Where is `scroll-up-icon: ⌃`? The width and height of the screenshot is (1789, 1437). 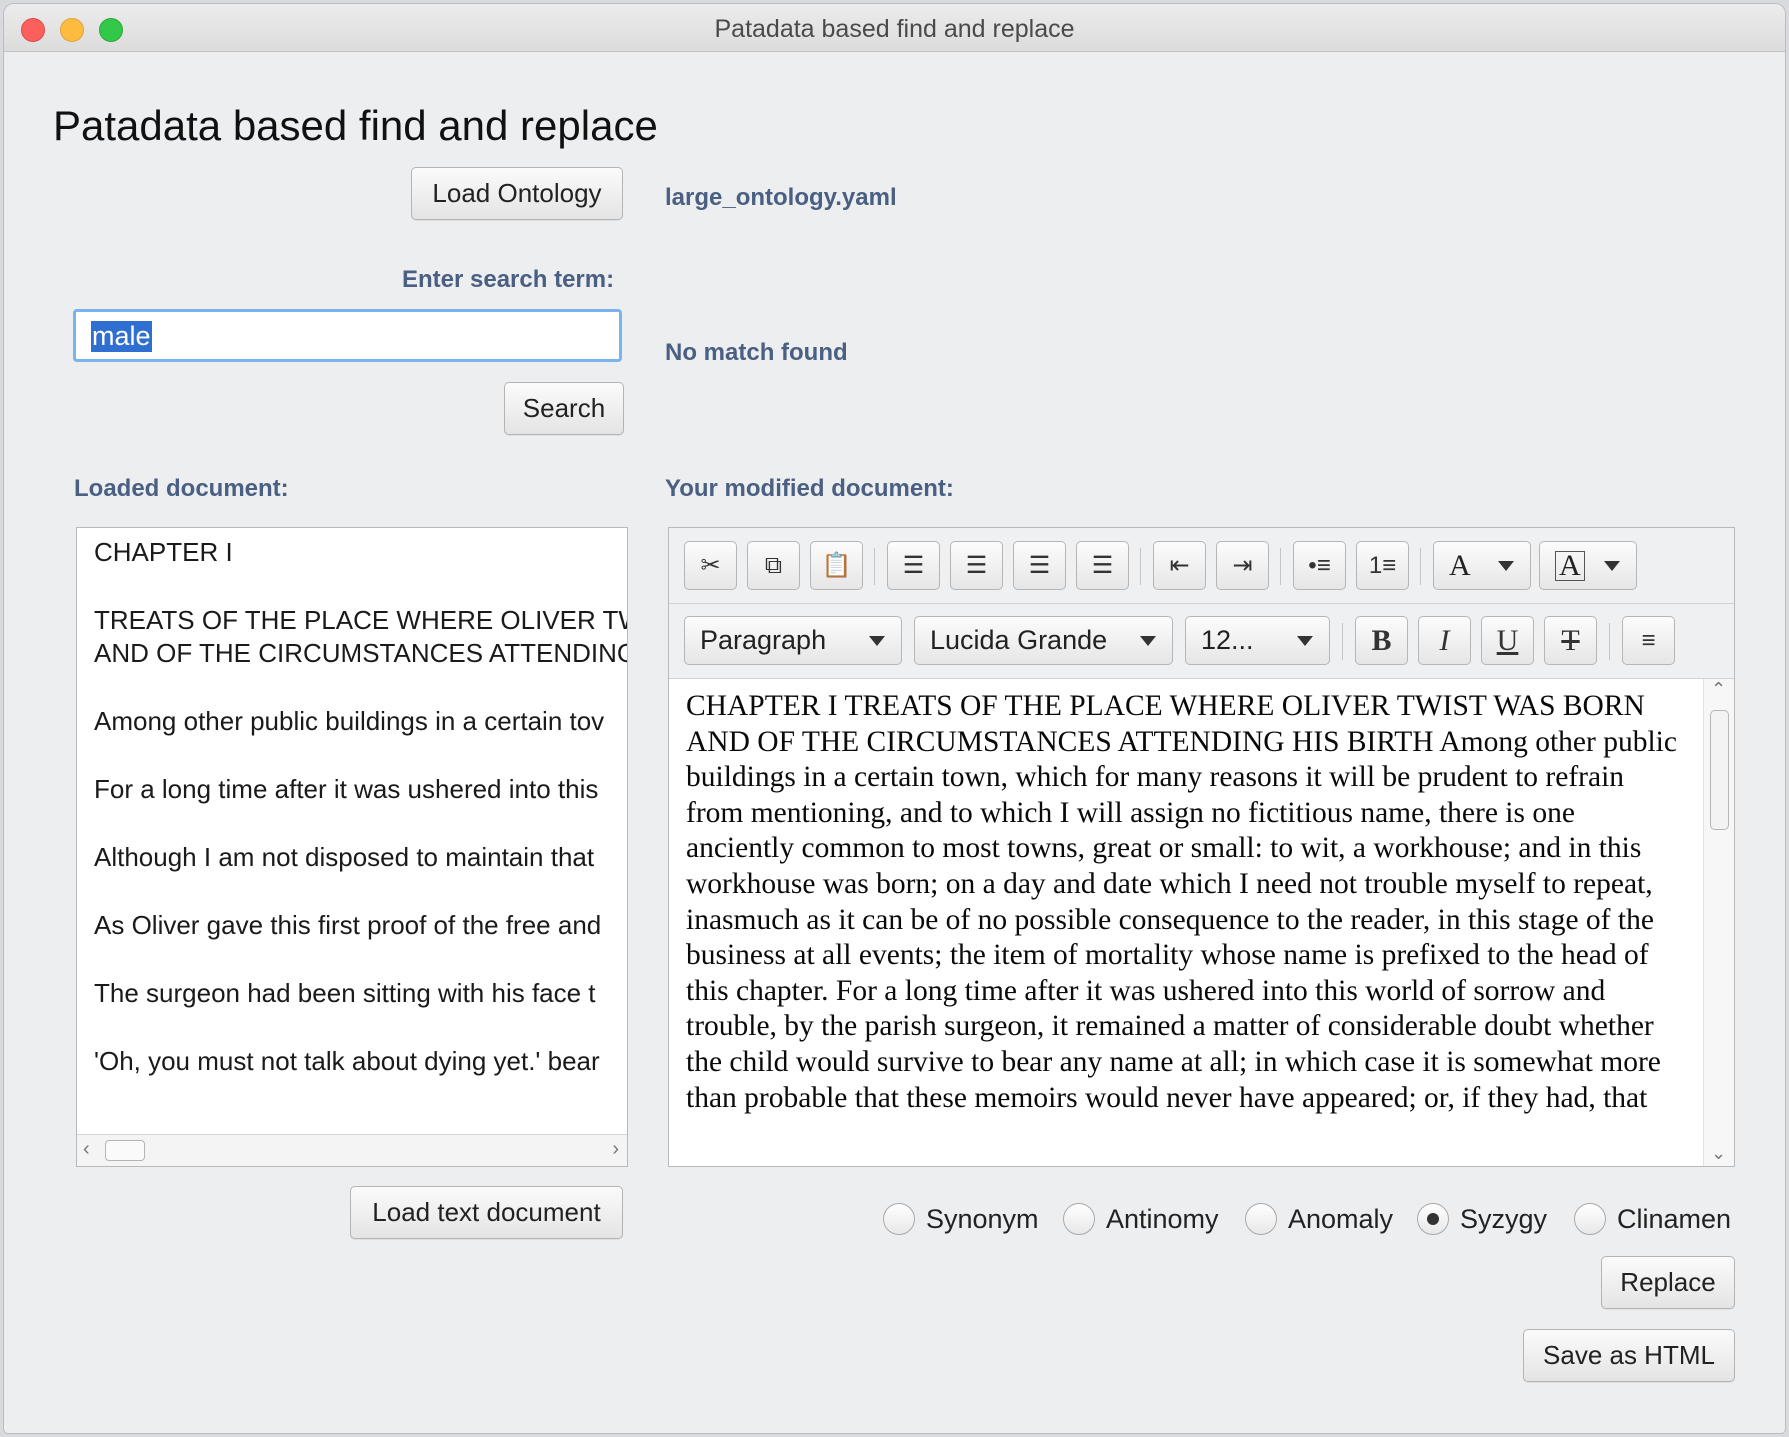 scroll-up-icon: ⌃ is located at coordinates (1718, 689).